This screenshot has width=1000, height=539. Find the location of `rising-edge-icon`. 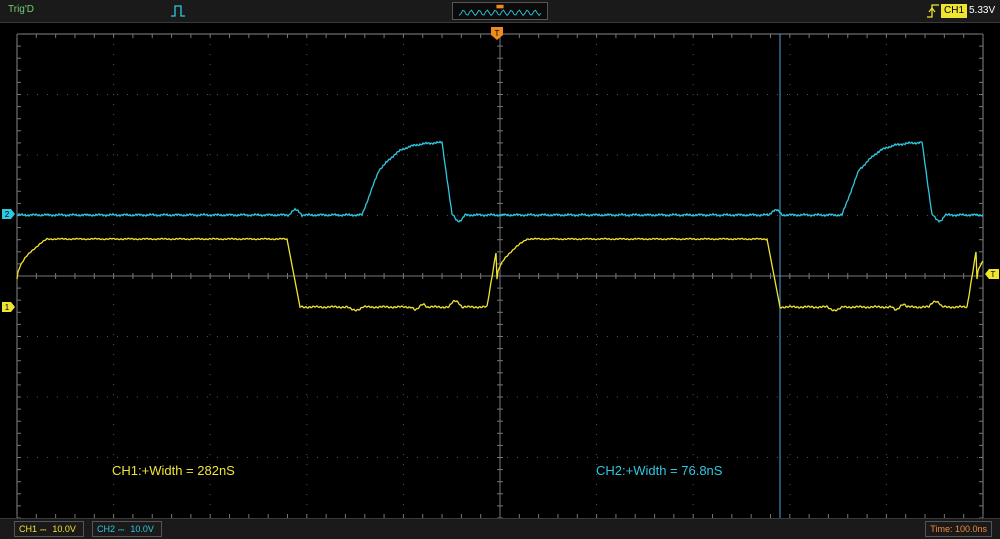

rising-edge-icon is located at coordinates (933, 11).